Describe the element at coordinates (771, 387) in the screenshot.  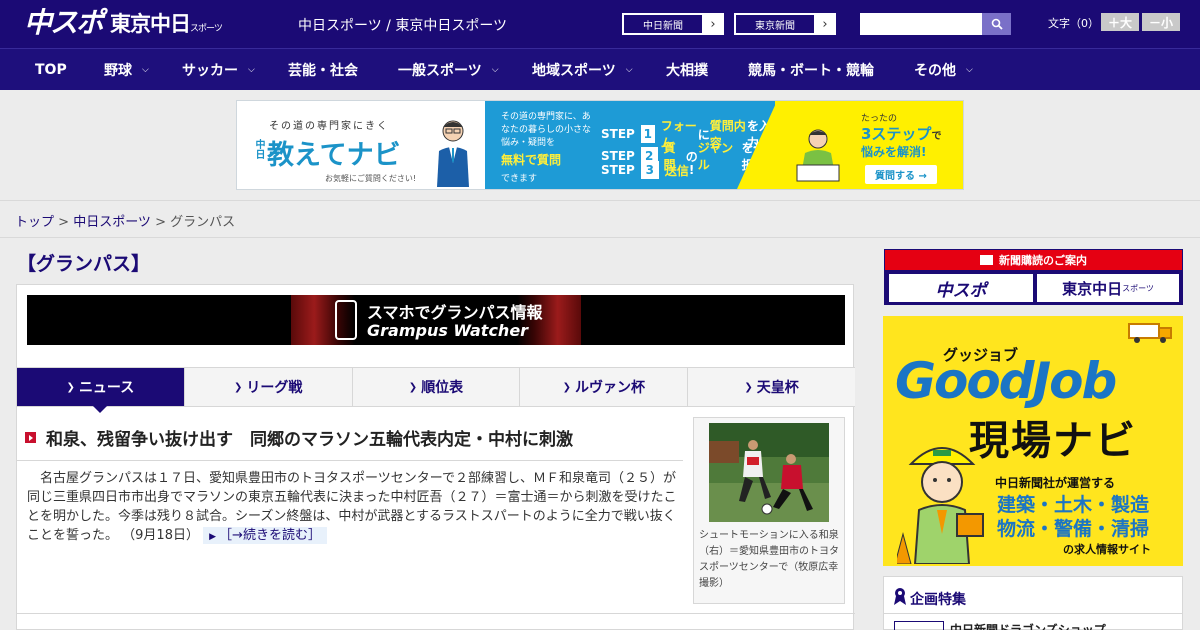
I see `tab-emperors-cup: ❯ 天皇杯` at that location.